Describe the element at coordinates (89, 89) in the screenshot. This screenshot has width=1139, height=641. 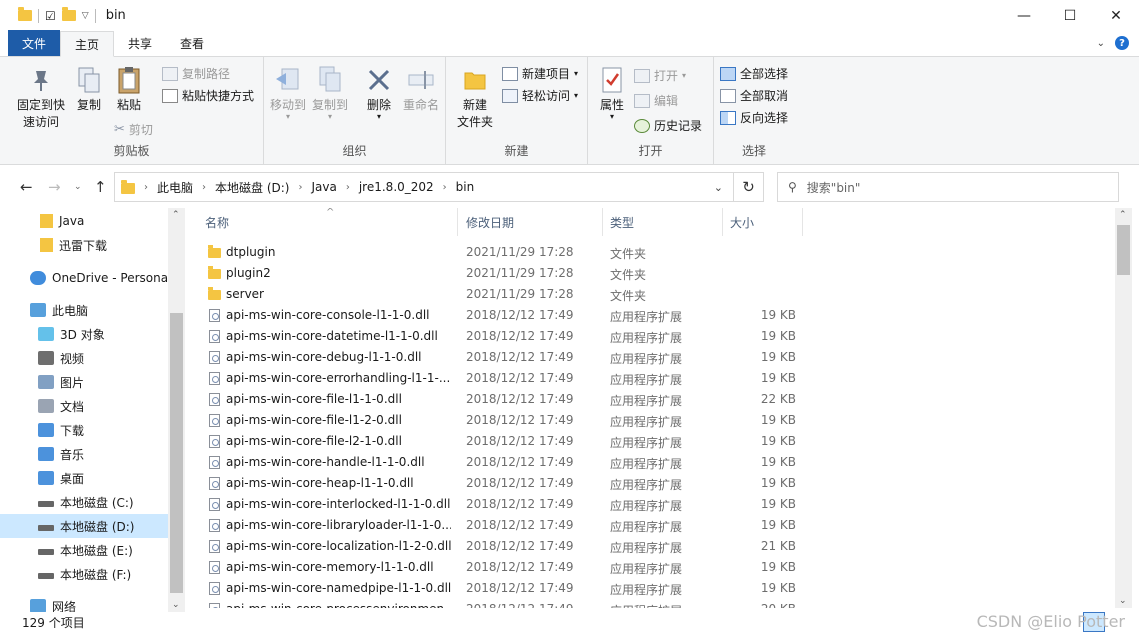
I see `copy-button: 复制` at that location.